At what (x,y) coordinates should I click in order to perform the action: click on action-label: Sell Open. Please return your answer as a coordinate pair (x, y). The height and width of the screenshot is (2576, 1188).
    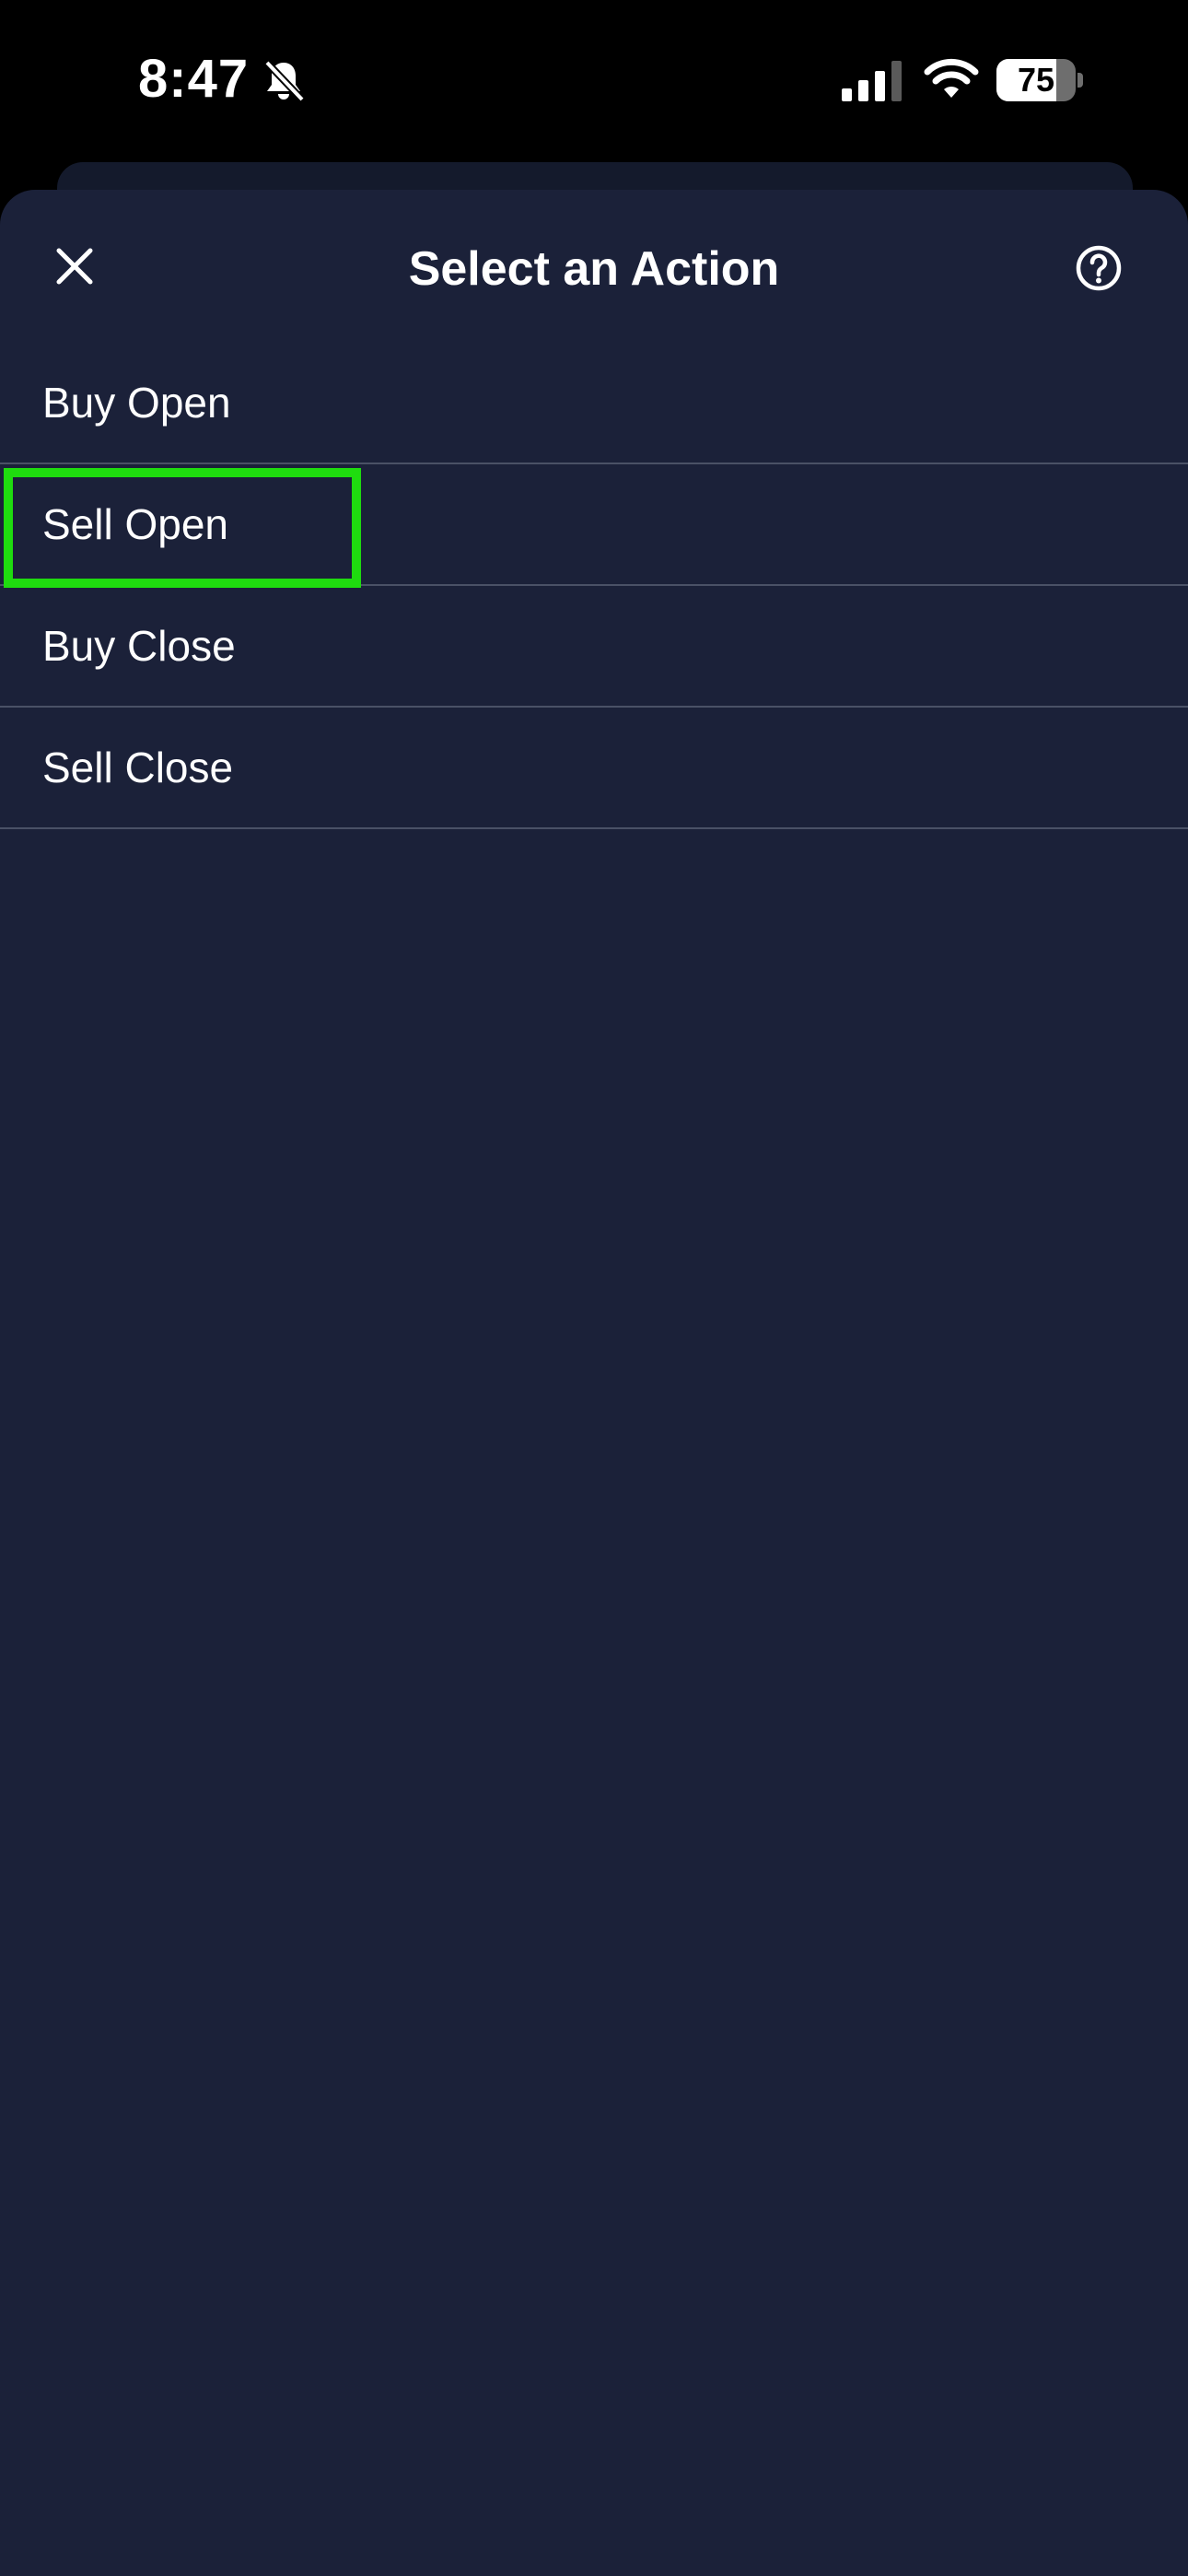
    Looking at the image, I should click on (135, 524).